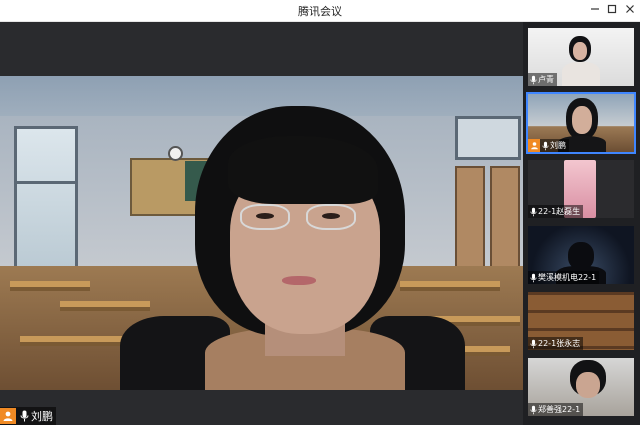 The width and height of the screenshot is (640, 425). I want to click on participant-name: 樊溪模机电22-1, so click(567, 277).